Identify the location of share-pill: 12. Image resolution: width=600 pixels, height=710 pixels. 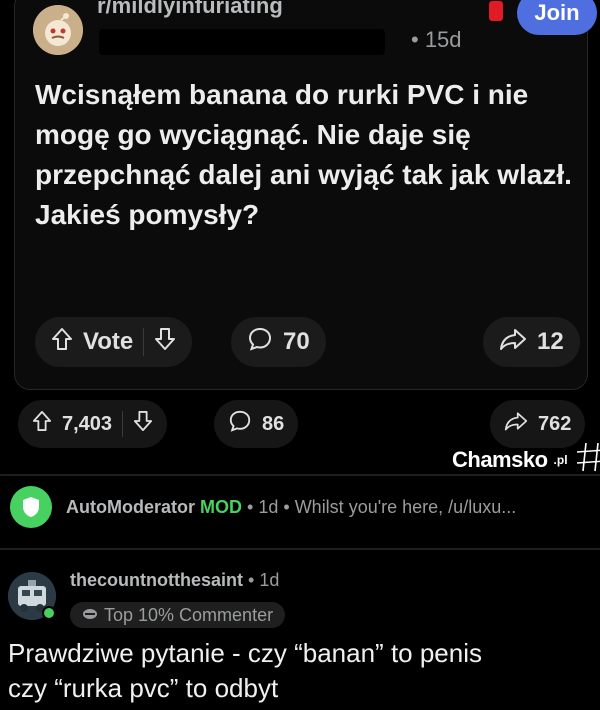
(531, 342).